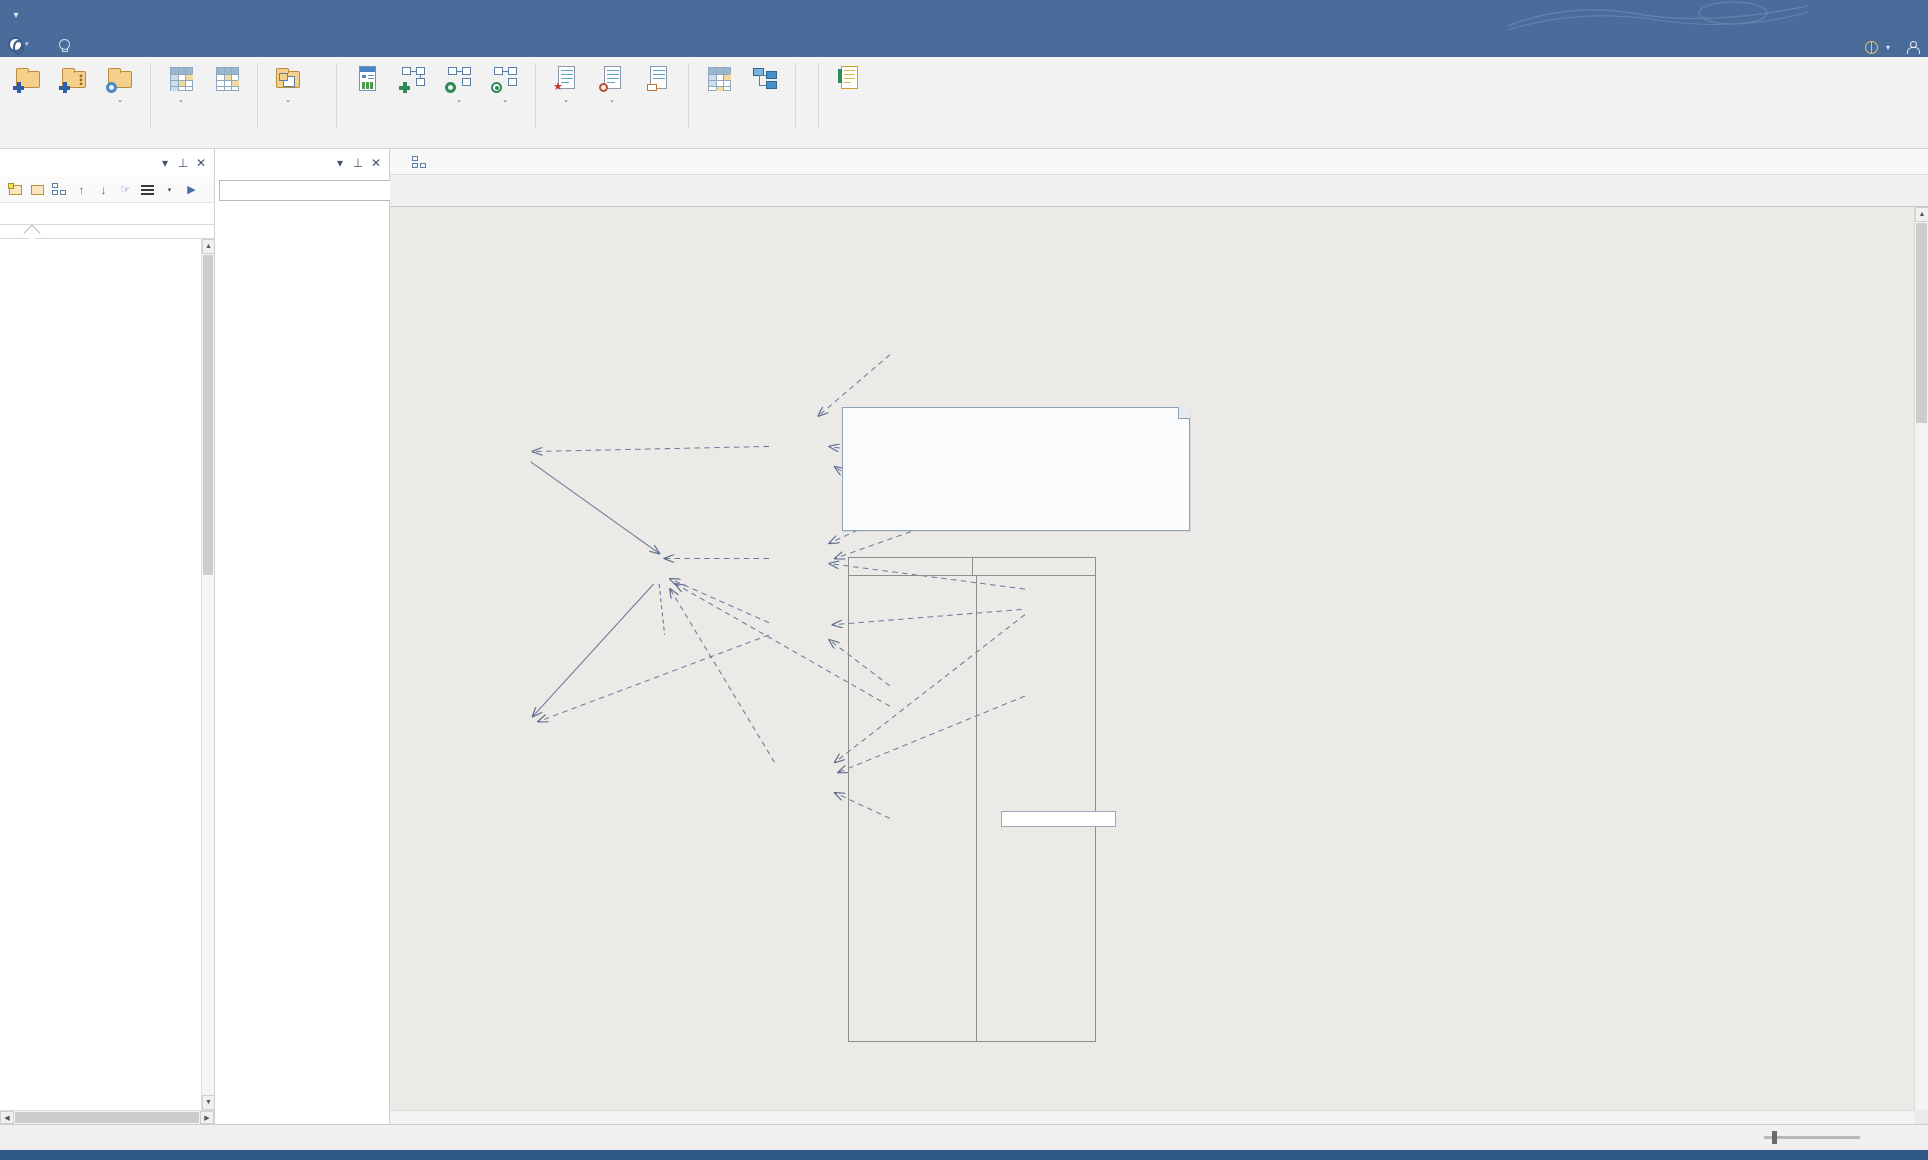 The width and height of the screenshot is (1928, 1160). Describe the element at coordinates (288, 84) in the screenshot. I see `transform-button: ⌄` at that location.